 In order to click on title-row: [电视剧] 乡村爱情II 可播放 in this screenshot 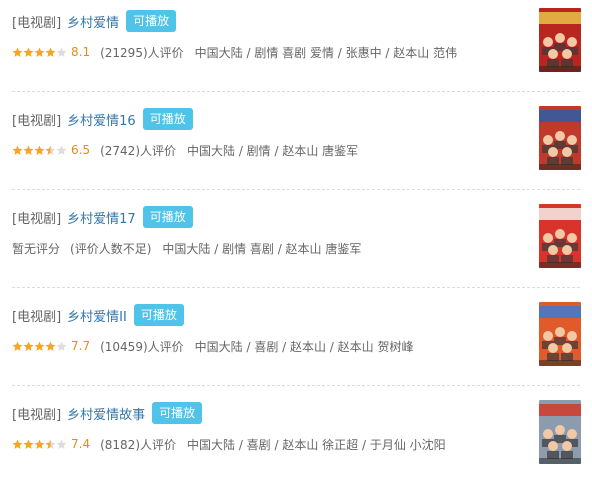, I will do `click(98, 315)`.